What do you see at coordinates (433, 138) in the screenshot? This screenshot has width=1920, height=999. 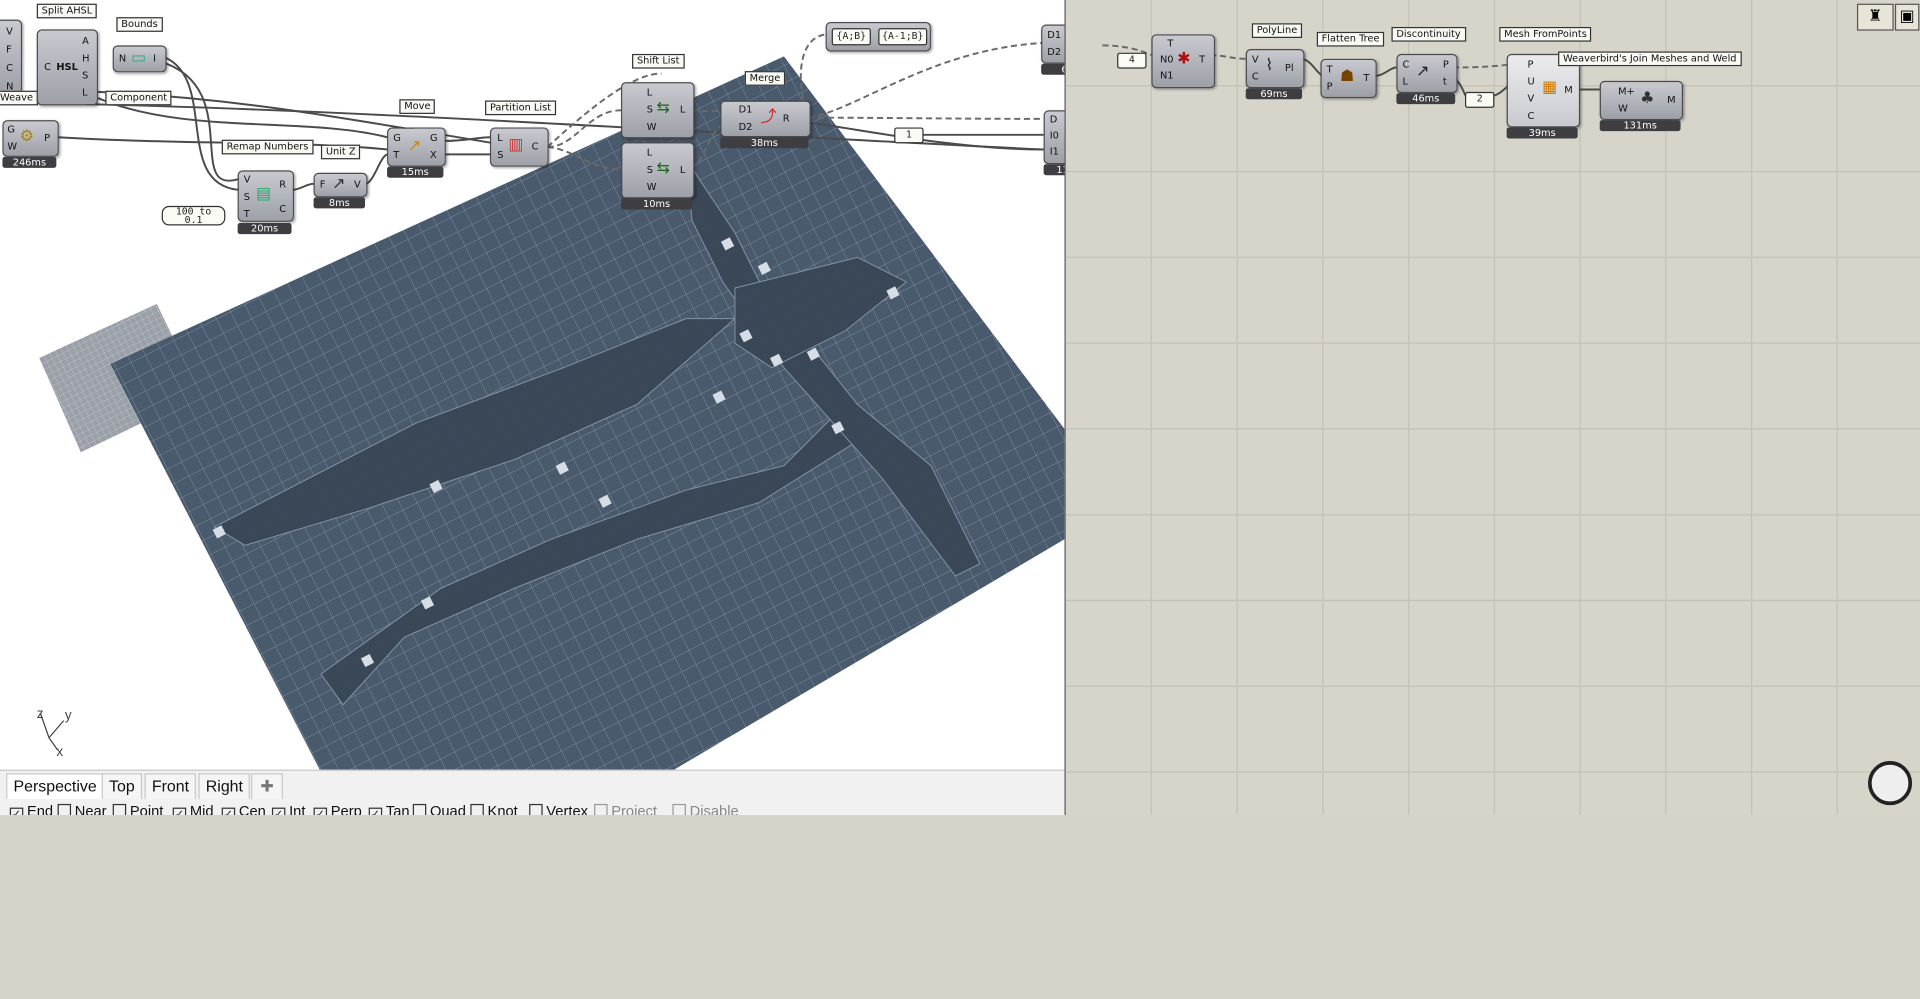 I see `move-out-g: G` at bounding box center [433, 138].